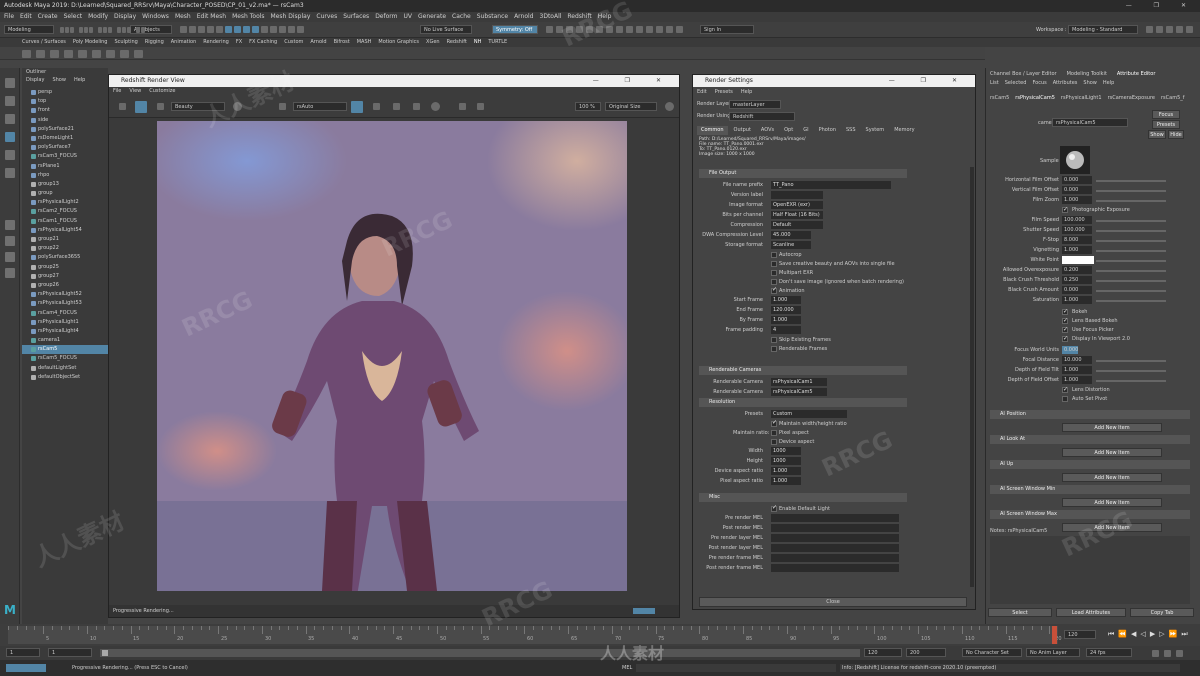  What do you see at coordinates (1112, 427) in the screenshot?
I see `add-new-item-button: Add New Item` at bounding box center [1112, 427].